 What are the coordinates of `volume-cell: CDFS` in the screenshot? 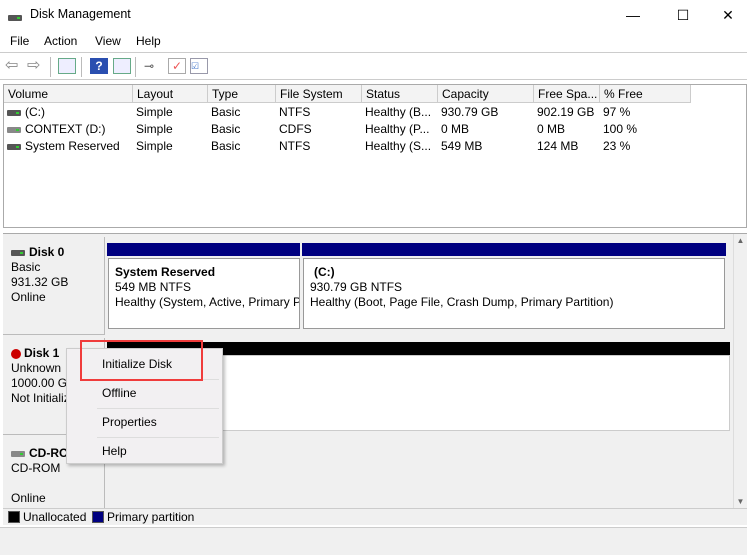 It's located at (320, 129).